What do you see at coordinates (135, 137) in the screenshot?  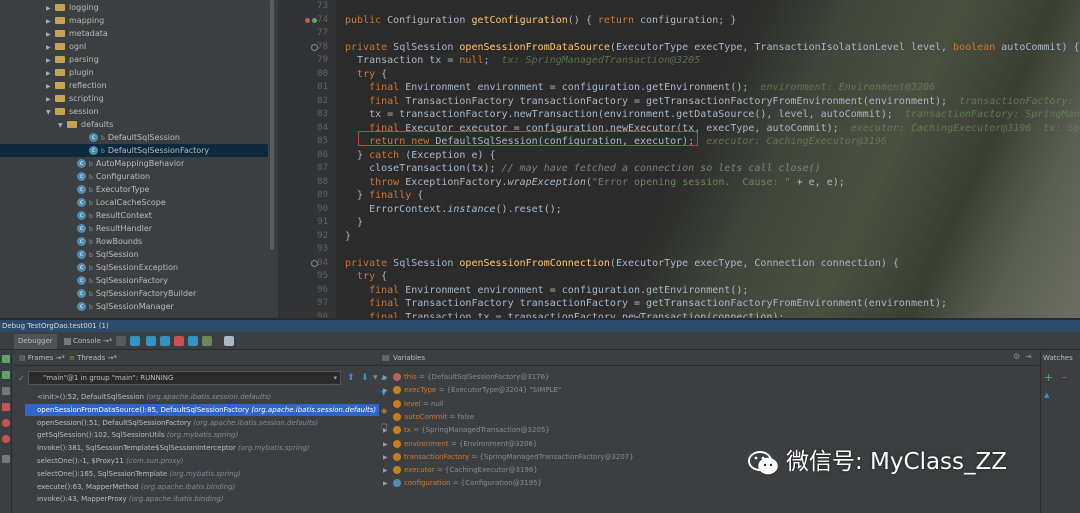 I see `tree-item: c b DefaultSqlSession` at bounding box center [135, 137].